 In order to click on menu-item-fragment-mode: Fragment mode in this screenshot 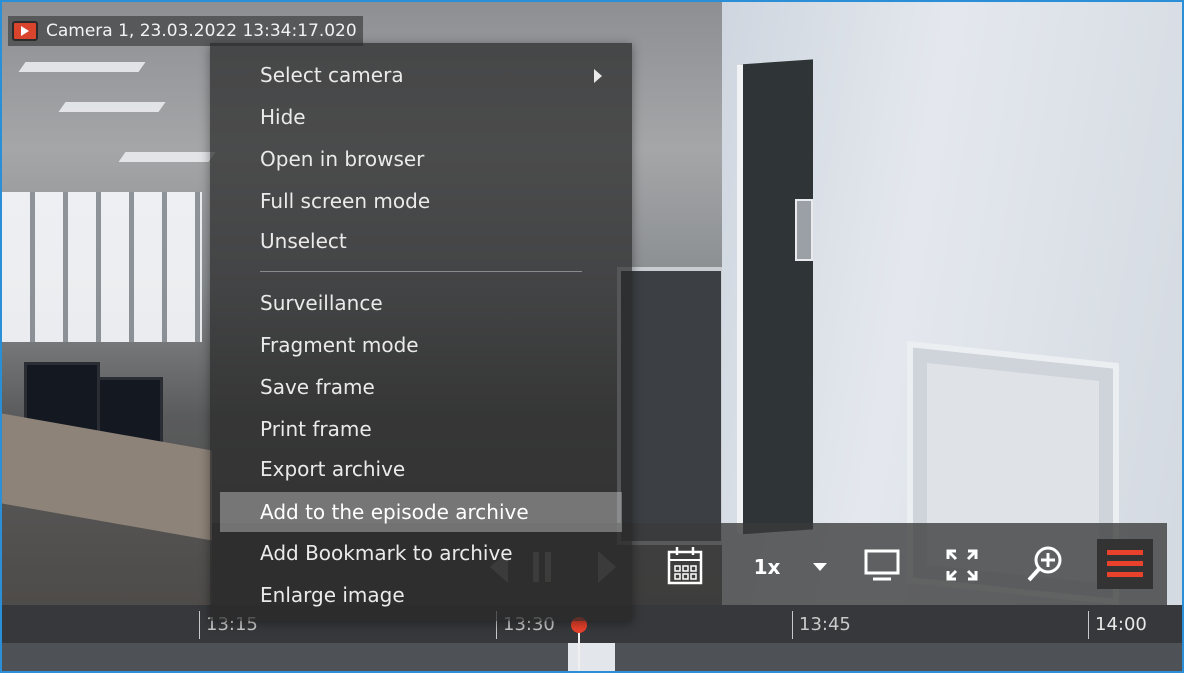, I will do `click(421, 345)`.